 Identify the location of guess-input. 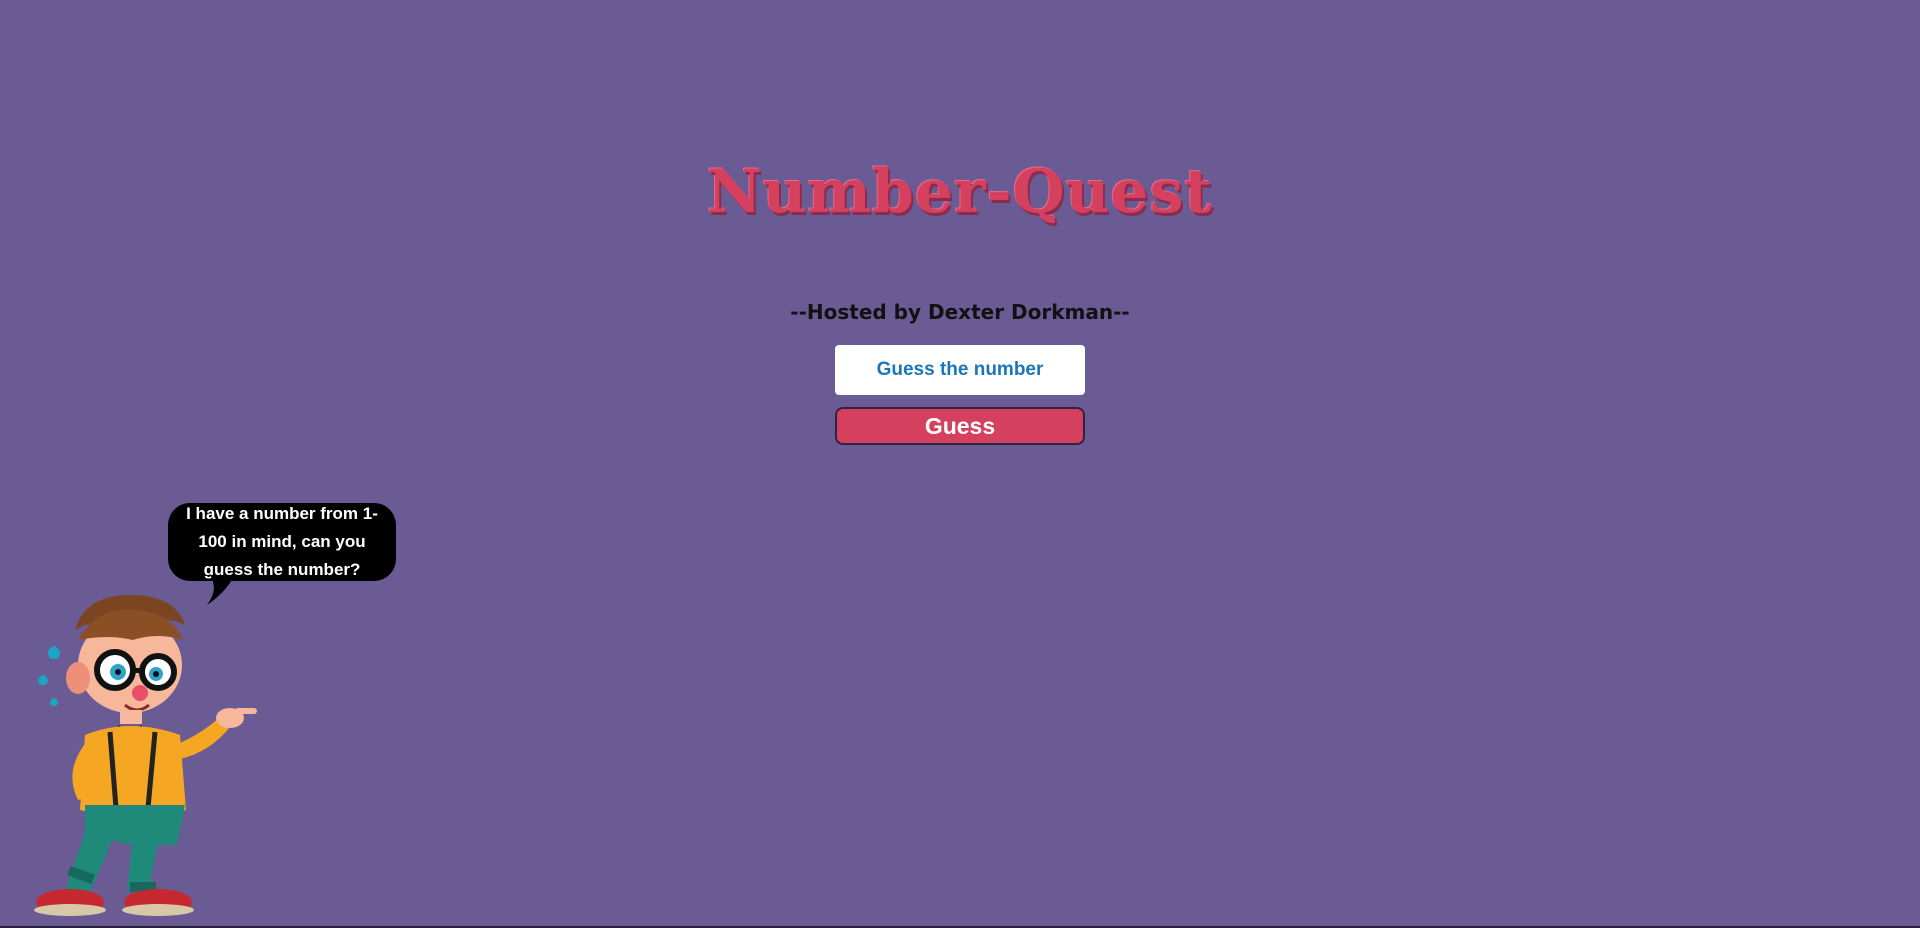
(960, 370).